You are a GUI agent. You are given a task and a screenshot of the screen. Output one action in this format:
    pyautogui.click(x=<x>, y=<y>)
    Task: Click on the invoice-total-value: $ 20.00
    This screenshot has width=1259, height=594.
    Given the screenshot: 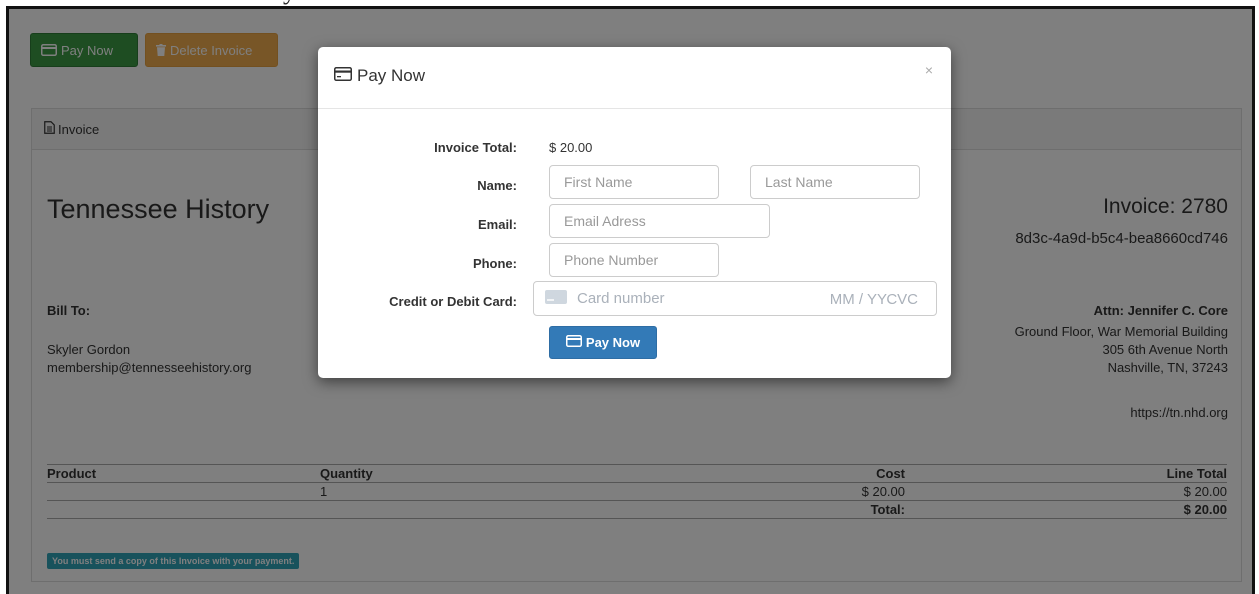 What is the action you would take?
    pyautogui.click(x=571, y=147)
    